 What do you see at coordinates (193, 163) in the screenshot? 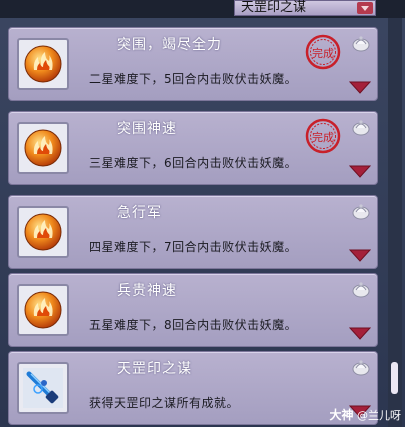
I see `achievement-desc: 三星难度下，6回合内击败伏击妖魔。` at bounding box center [193, 163].